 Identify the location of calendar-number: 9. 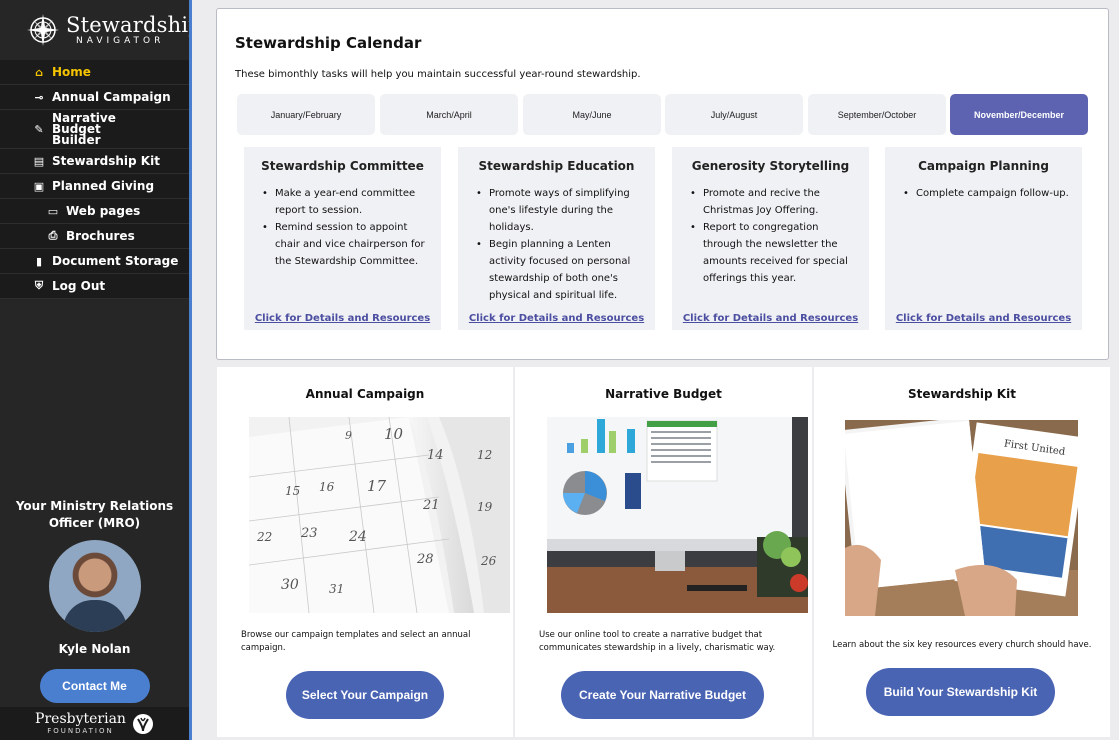
(348, 435).